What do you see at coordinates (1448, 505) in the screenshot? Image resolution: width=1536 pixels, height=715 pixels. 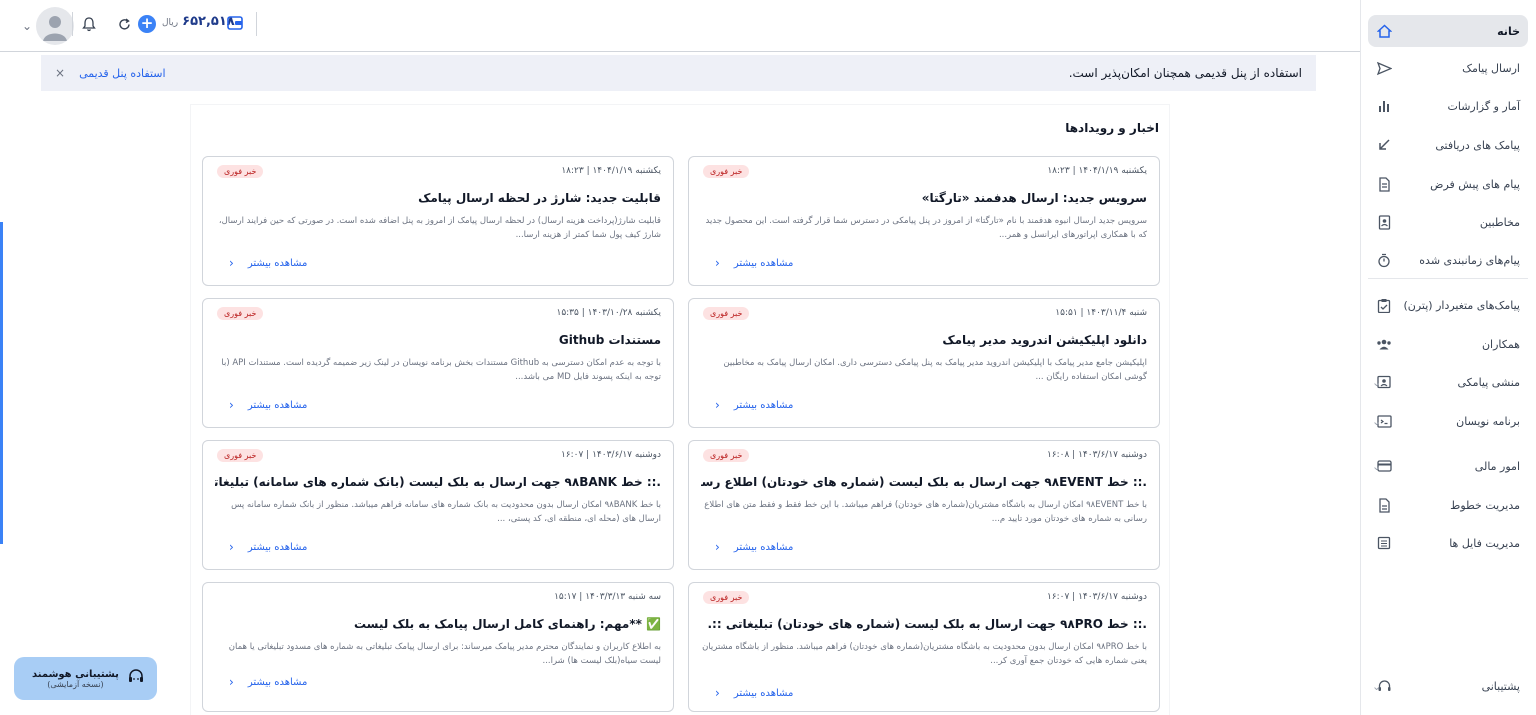 I see `sidebar-item-lines: مدیریت خطوط` at bounding box center [1448, 505].